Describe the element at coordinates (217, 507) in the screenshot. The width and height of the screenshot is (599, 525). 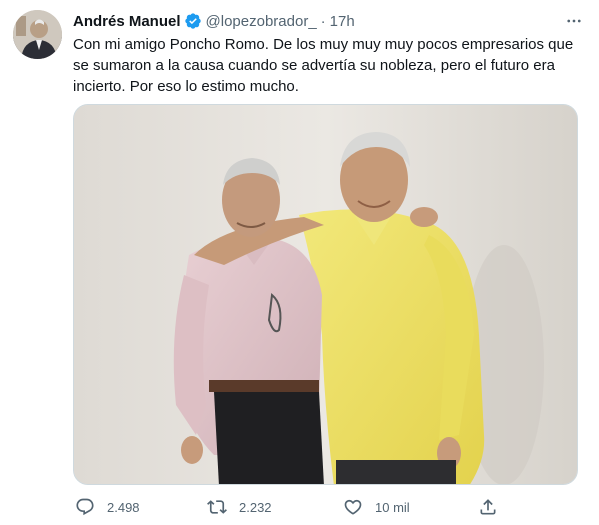
I see `retweet-icon` at that location.